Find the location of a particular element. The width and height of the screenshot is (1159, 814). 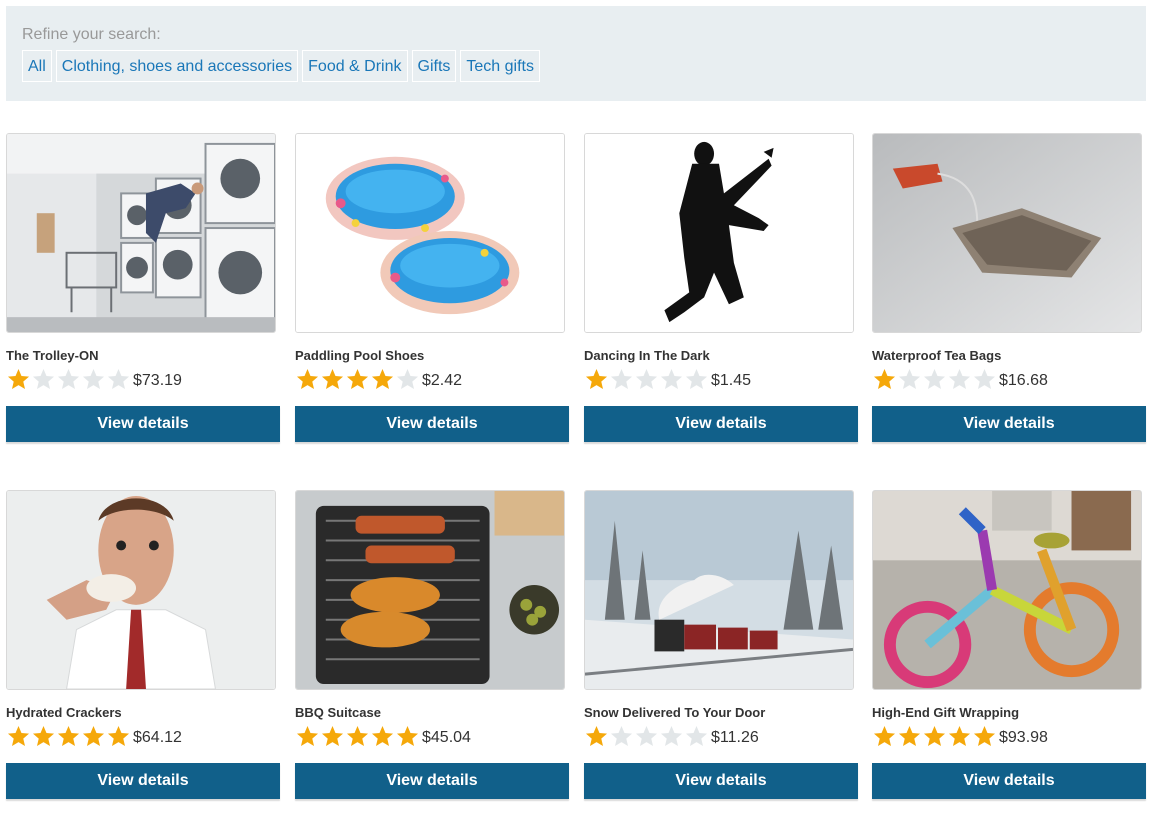

filter-clothing: Clothing, shoes and accessories is located at coordinates (177, 66).